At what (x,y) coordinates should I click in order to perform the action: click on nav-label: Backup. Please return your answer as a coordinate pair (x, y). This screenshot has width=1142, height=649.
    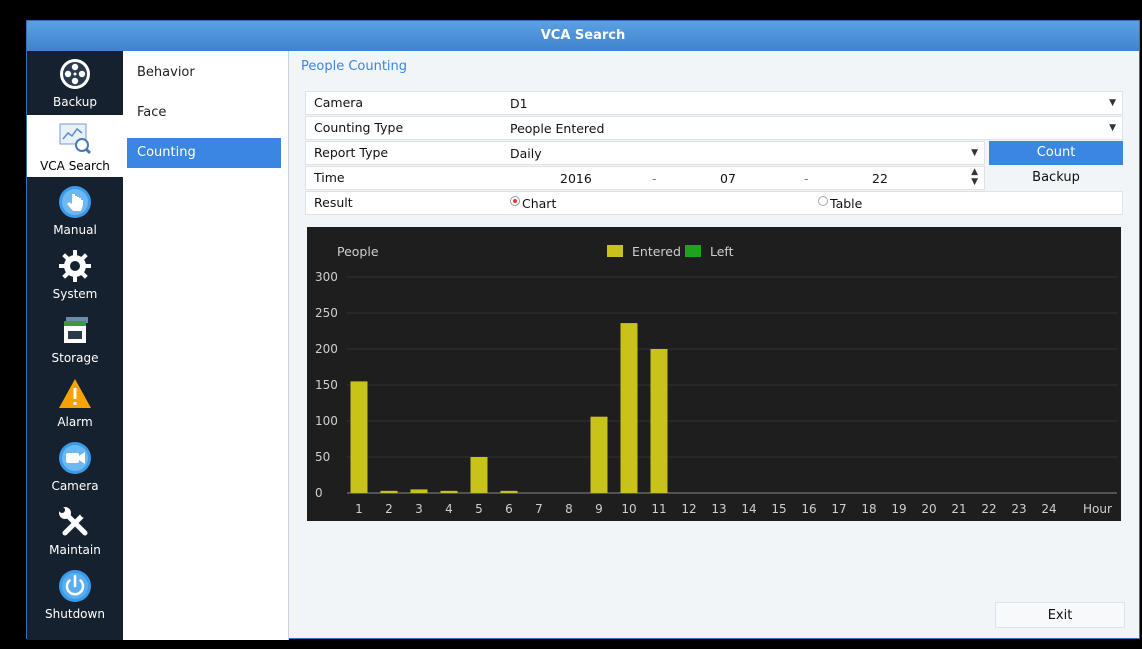
    Looking at the image, I should click on (75, 102).